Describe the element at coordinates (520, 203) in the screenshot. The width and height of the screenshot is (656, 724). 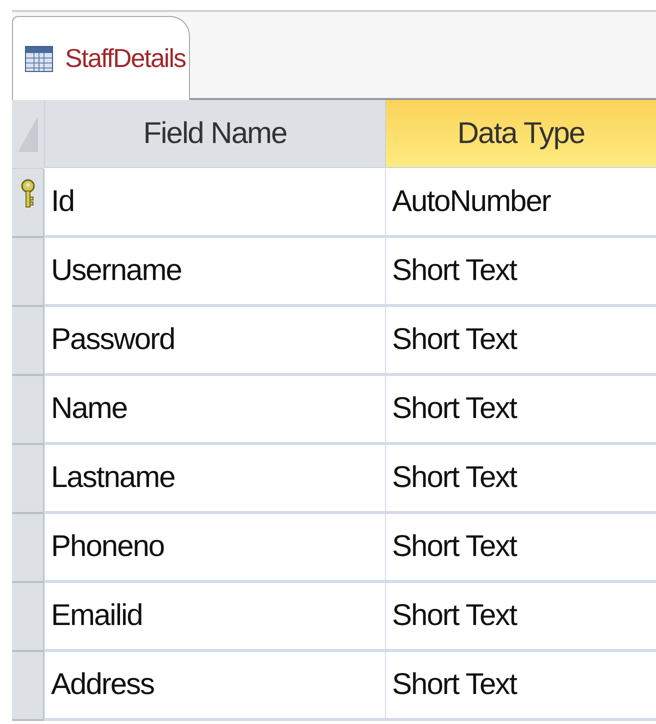
I see `data-type-cell: AutoNumber` at that location.